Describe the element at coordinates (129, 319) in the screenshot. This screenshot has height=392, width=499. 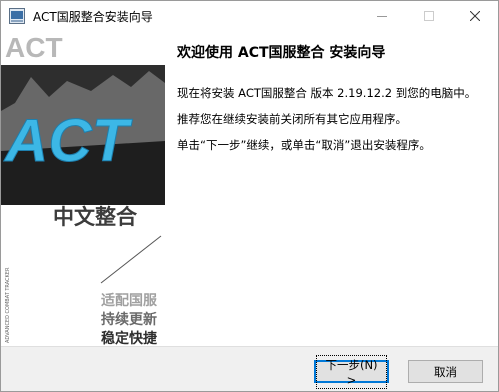
I see `banner-slogan-2: 持续更新` at that location.